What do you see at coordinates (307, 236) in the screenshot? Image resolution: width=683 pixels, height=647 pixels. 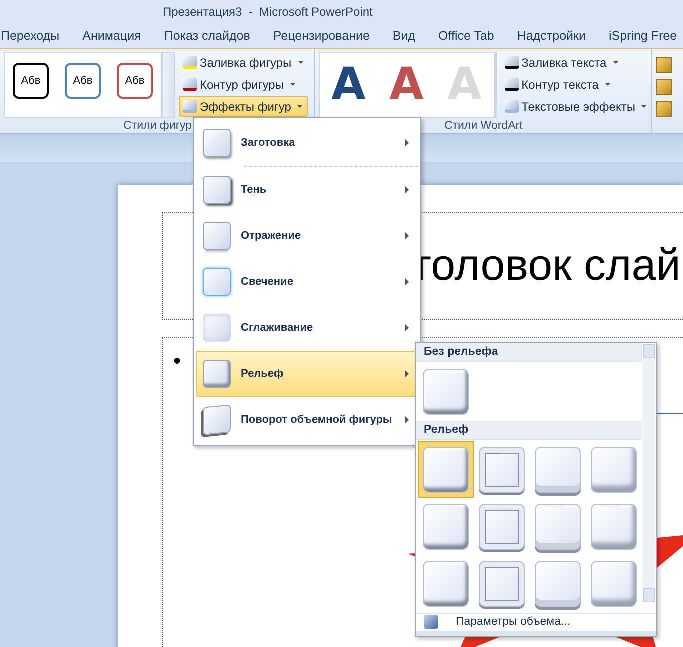 I see `menu-item: Отражение` at bounding box center [307, 236].